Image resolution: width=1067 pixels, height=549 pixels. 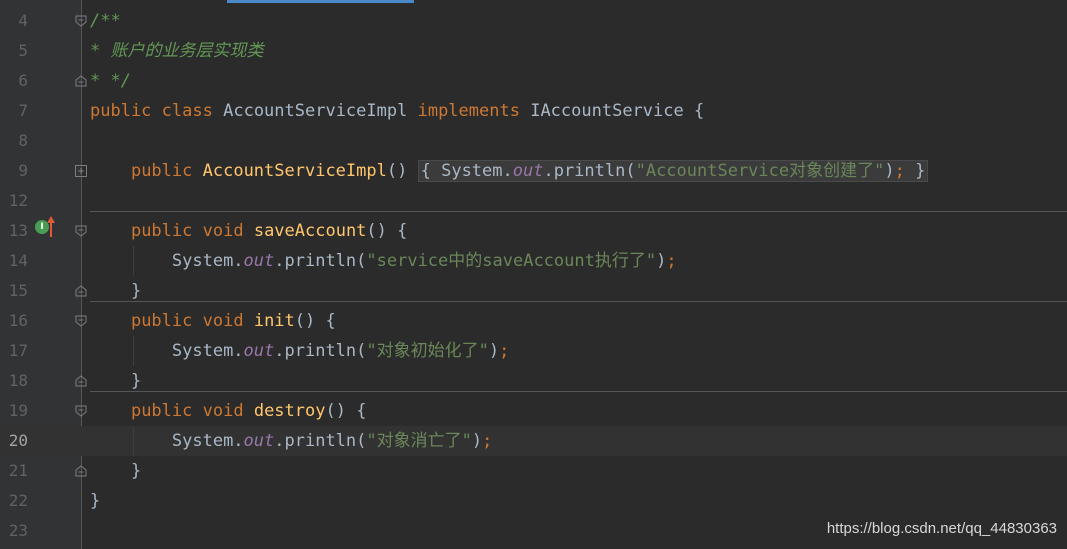 What do you see at coordinates (18, 440) in the screenshot?
I see `line-number: 20` at bounding box center [18, 440].